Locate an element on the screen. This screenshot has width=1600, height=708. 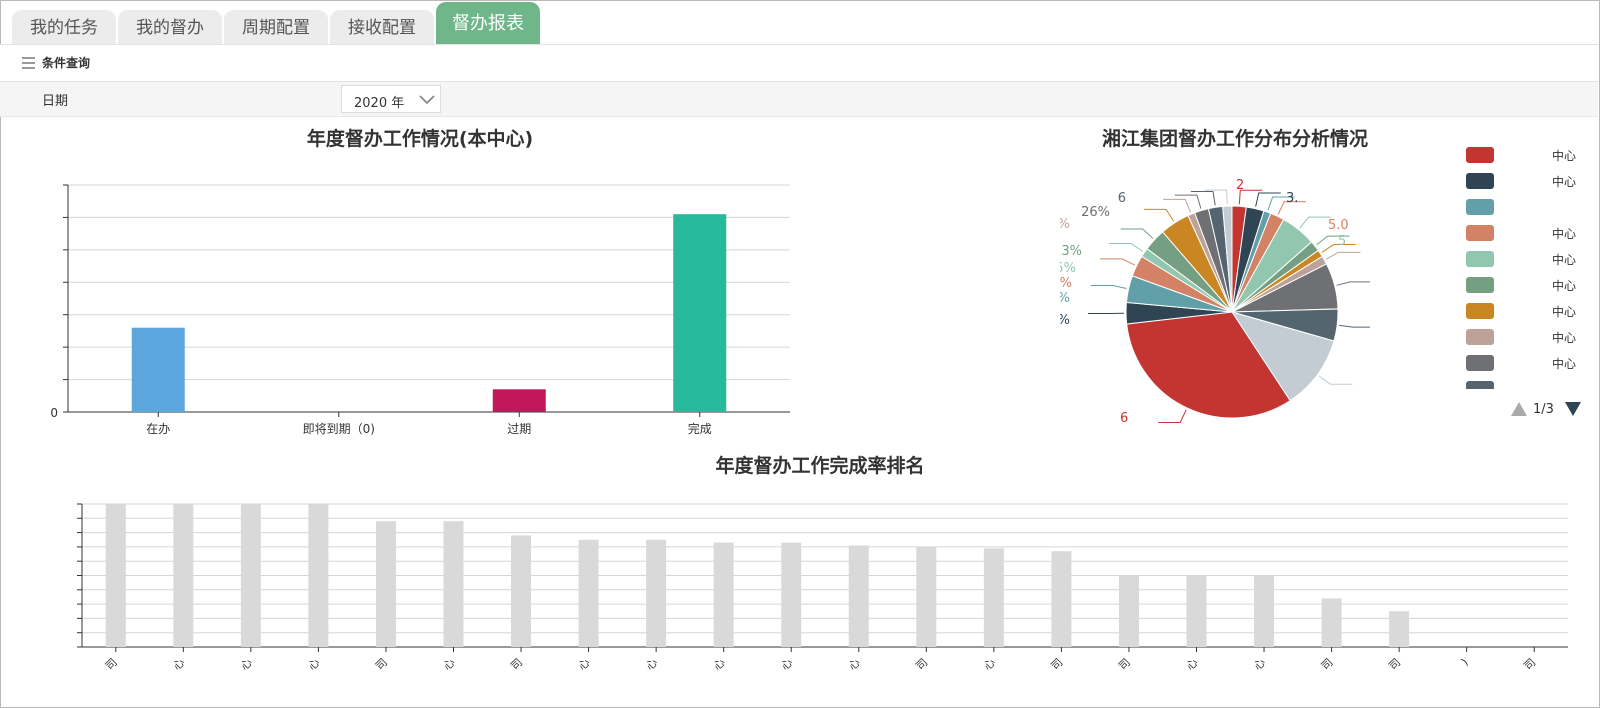
tab-my-supervision: 我的督办 is located at coordinates (170, 27).